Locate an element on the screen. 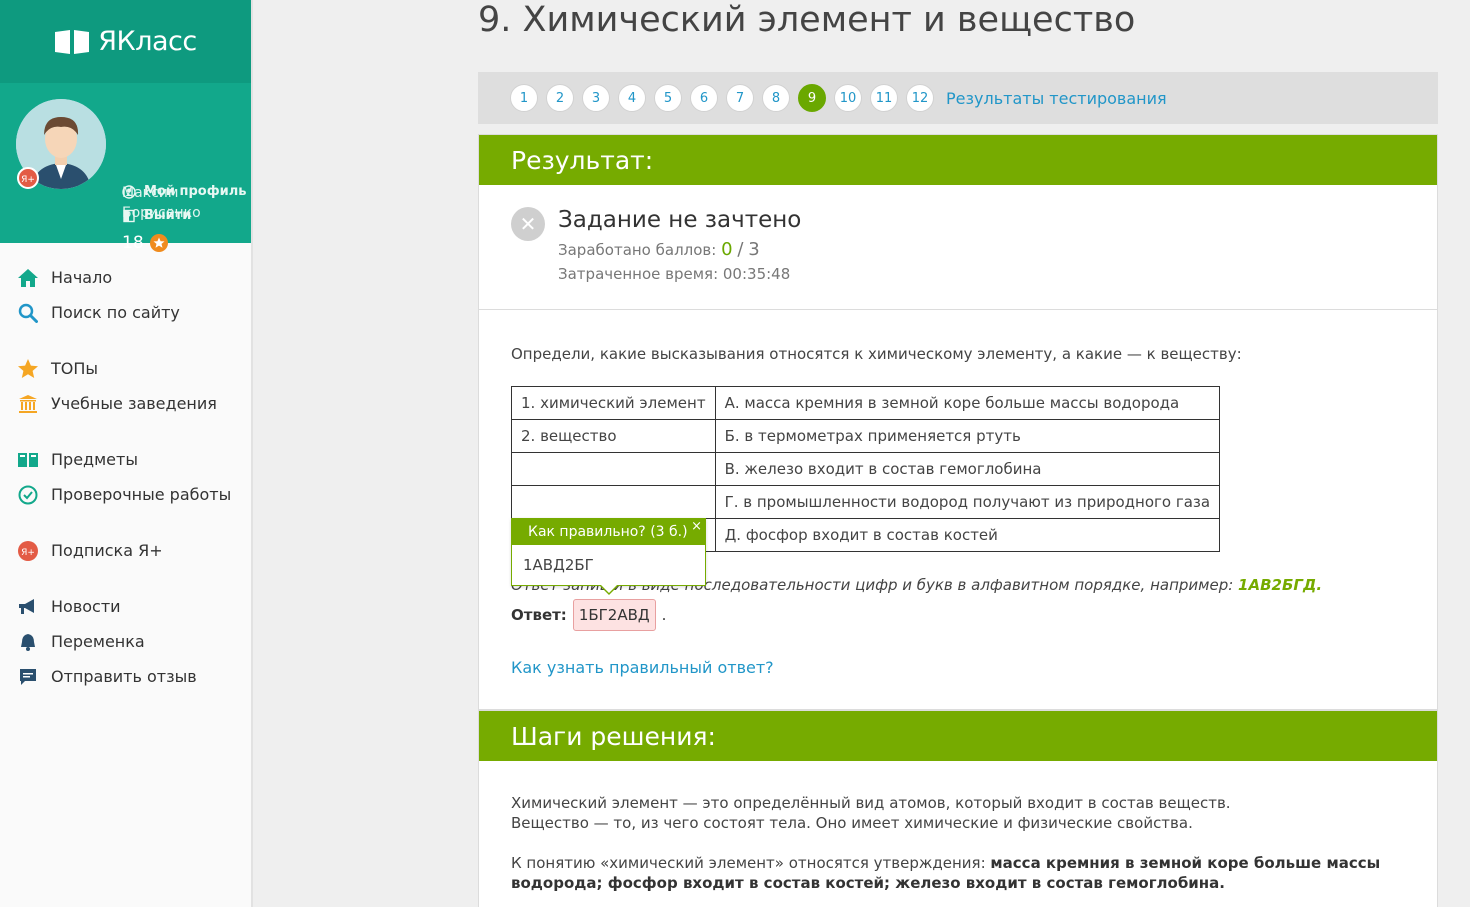  check-circle-icon is located at coordinates (28, 495).